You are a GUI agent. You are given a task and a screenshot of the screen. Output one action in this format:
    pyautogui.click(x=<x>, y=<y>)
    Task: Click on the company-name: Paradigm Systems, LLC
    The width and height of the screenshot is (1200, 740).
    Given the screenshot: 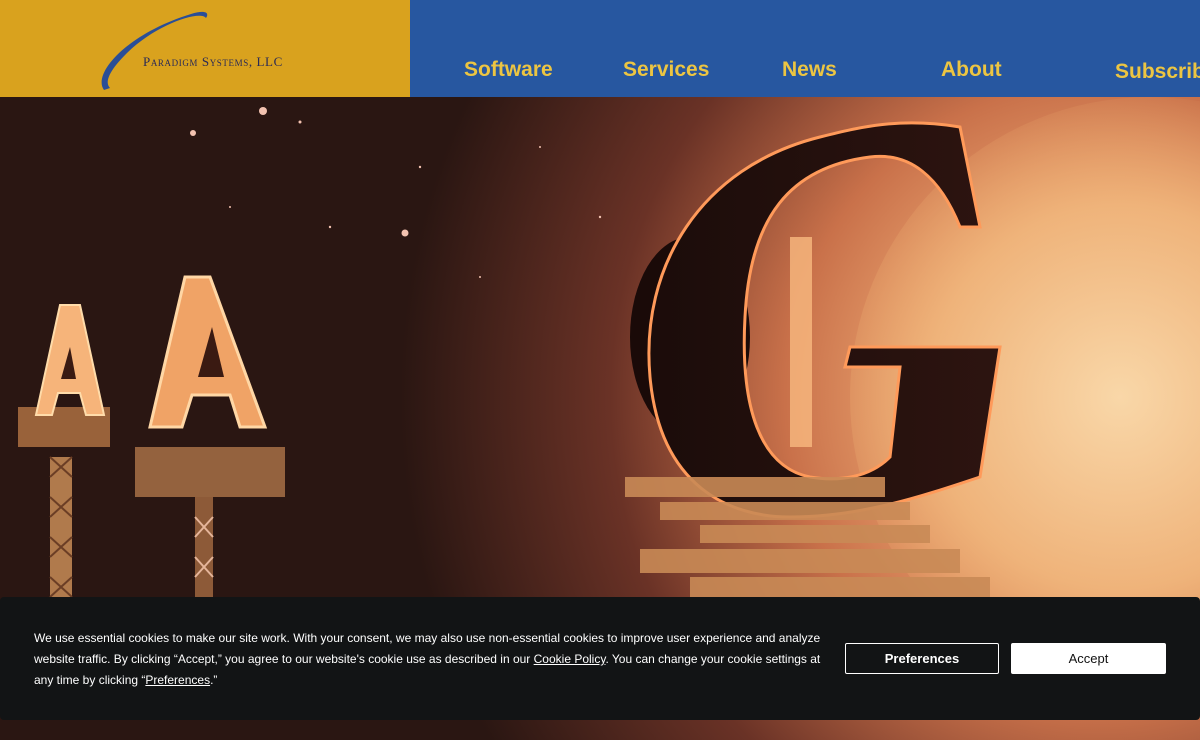 What is the action you would take?
    pyautogui.click(x=213, y=61)
    